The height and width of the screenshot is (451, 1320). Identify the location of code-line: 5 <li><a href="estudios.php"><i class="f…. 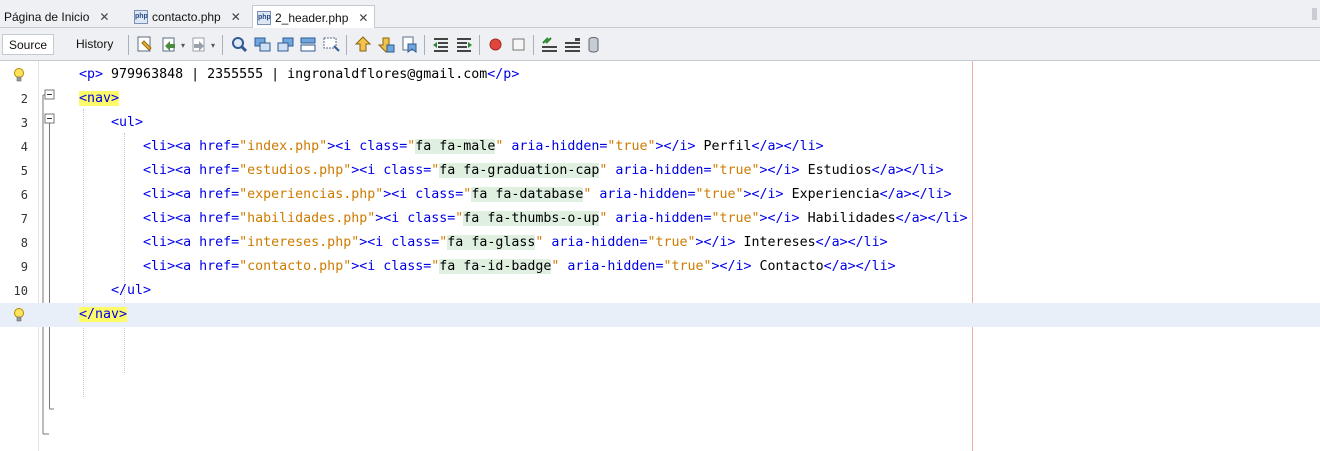
(660, 171).